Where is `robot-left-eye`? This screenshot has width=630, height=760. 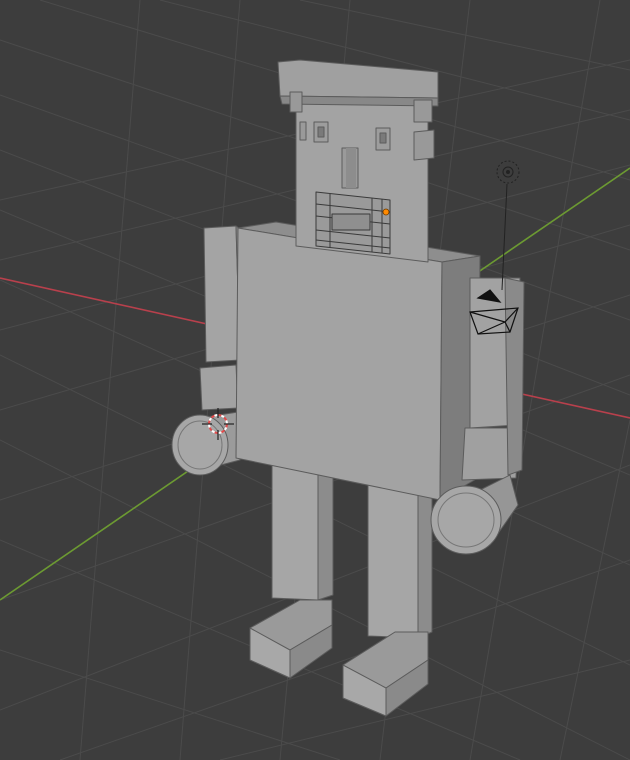
robot-left-eye is located at coordinates (321, 132).